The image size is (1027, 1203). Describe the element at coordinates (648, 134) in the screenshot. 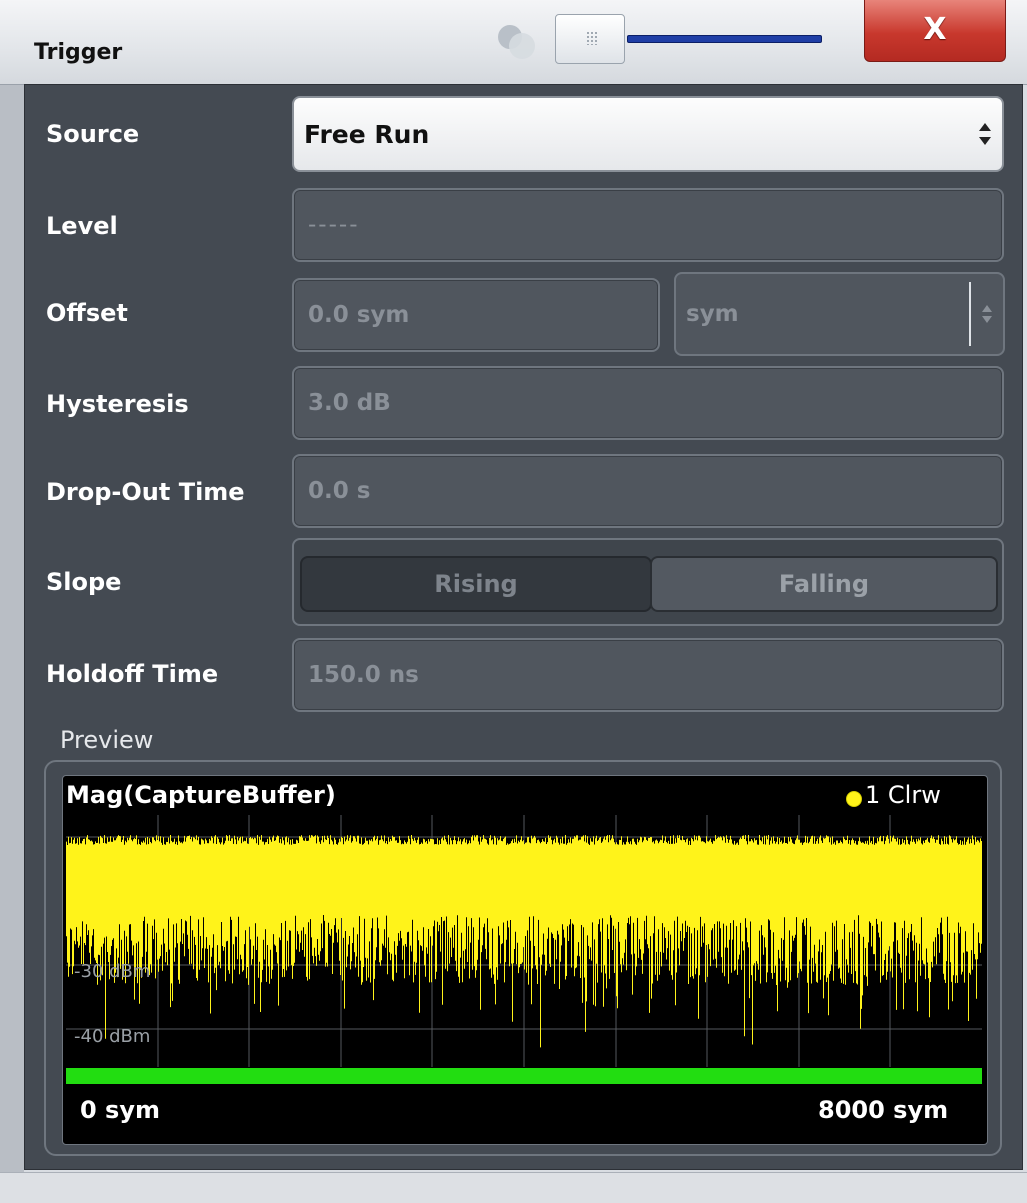

I see `source-select: Free Run` at that location.